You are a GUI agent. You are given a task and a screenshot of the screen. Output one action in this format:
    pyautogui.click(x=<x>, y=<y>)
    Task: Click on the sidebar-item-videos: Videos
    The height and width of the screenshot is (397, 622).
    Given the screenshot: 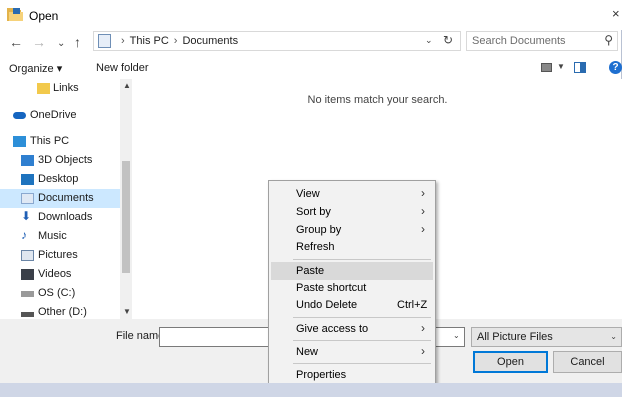 What is the action you would take?
    pyautogui.click(x=60, y=274)
    